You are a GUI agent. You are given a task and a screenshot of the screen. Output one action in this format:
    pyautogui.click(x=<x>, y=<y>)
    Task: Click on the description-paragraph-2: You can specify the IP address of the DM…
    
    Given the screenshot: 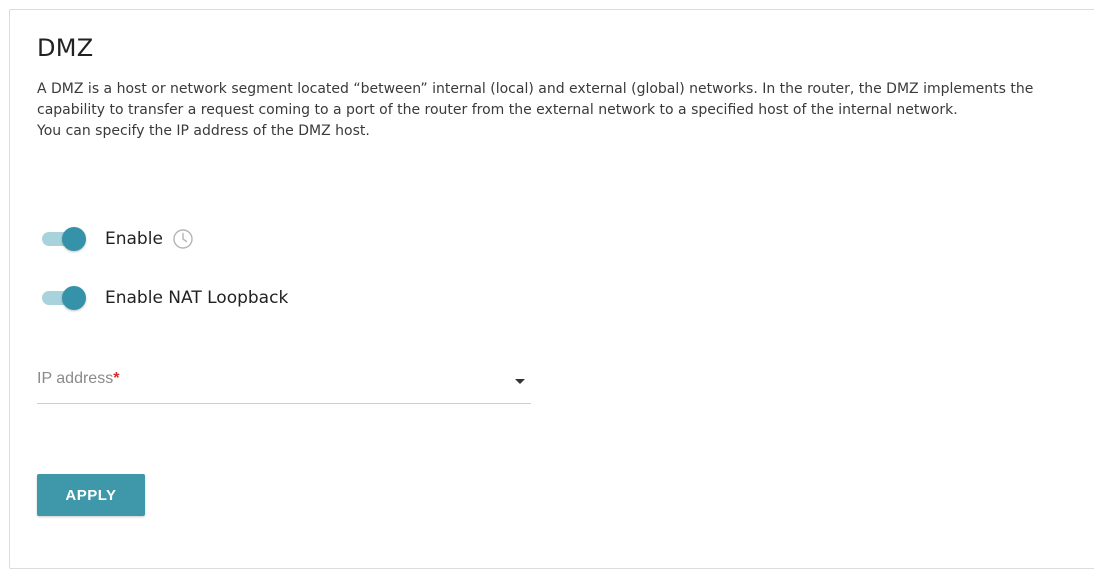 What is the action you would take?
    pyautogui.click(x=203, y=131)
    